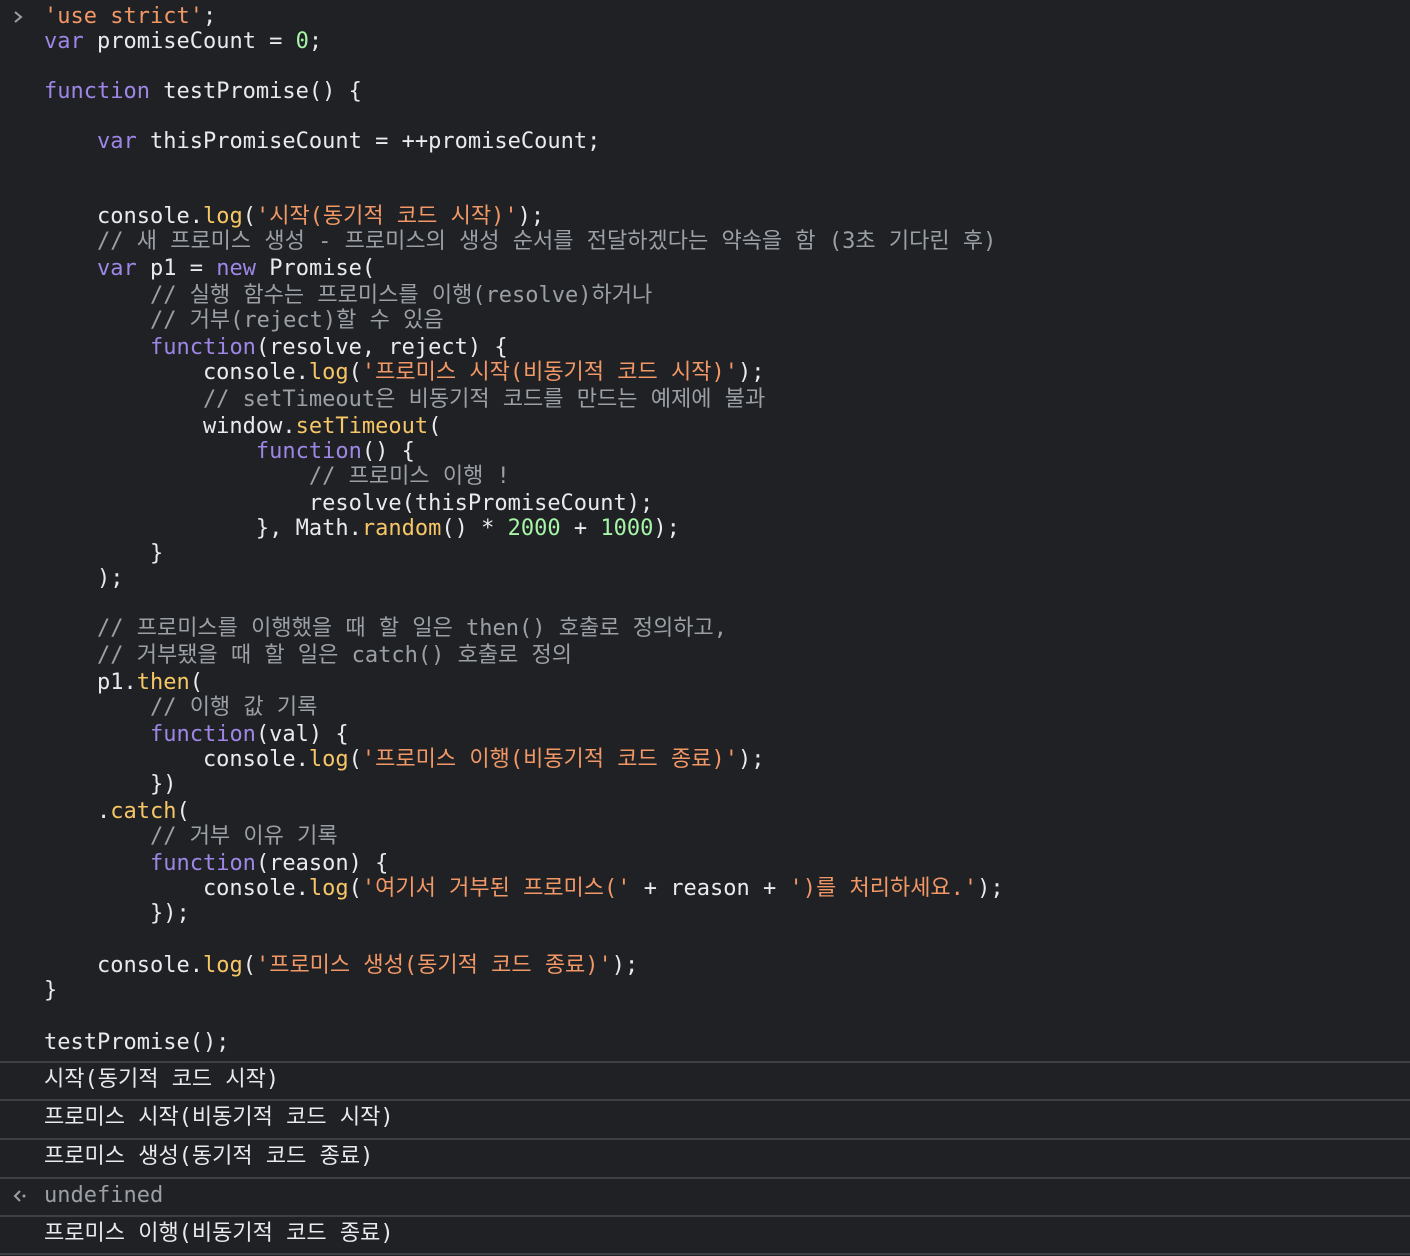 This screenshot has height=1256, width=1410. What do you see at coordinates (242, 427) in the screenshot?
I see `code-line: window.setTimeout(` at bounding box center [242, 427].